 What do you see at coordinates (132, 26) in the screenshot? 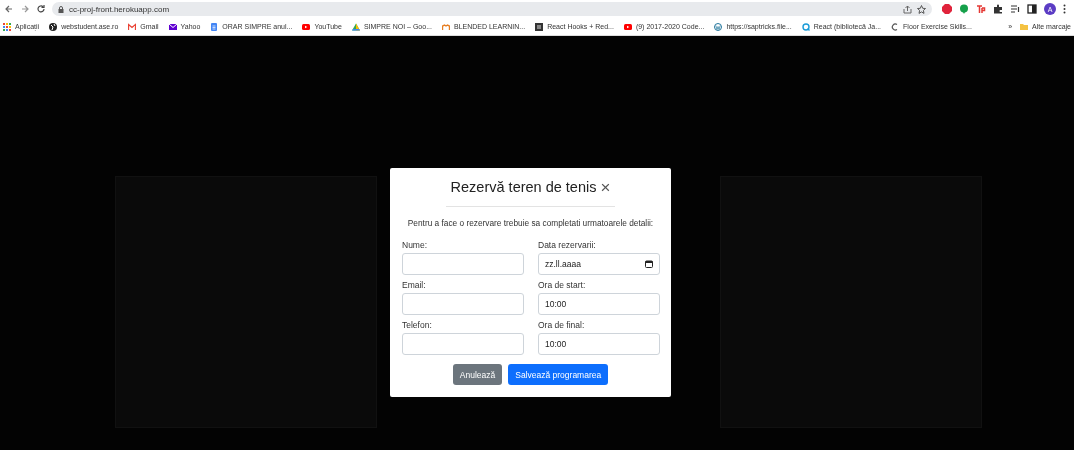
I see `mail-icon` at bounding box center [132, 26].